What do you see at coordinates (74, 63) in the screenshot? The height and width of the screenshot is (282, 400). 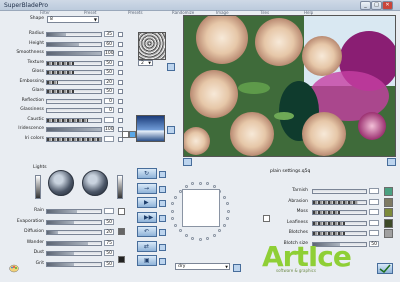 I see `slider-texture` at bounding box center [74, 63].